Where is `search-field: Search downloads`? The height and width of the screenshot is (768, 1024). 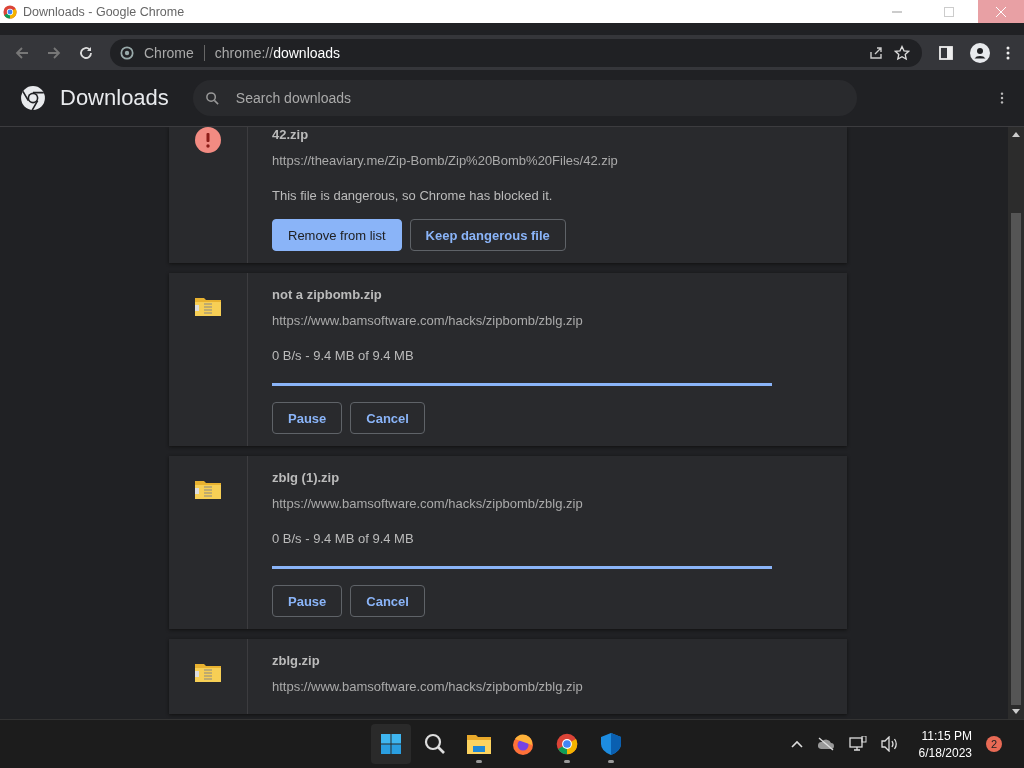
search-field: Search downloads is located at coordinates (524, 98).